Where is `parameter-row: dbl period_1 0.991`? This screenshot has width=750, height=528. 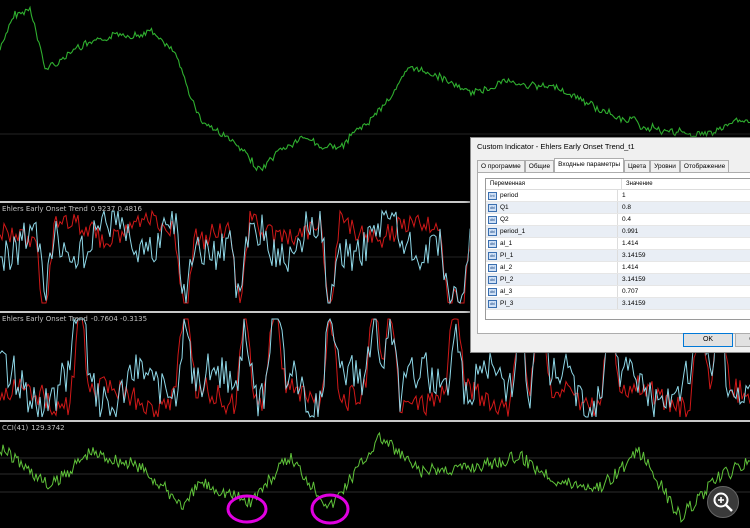 parameter-row: dbl period_1 0.991 is located at coordinates (618, 232).